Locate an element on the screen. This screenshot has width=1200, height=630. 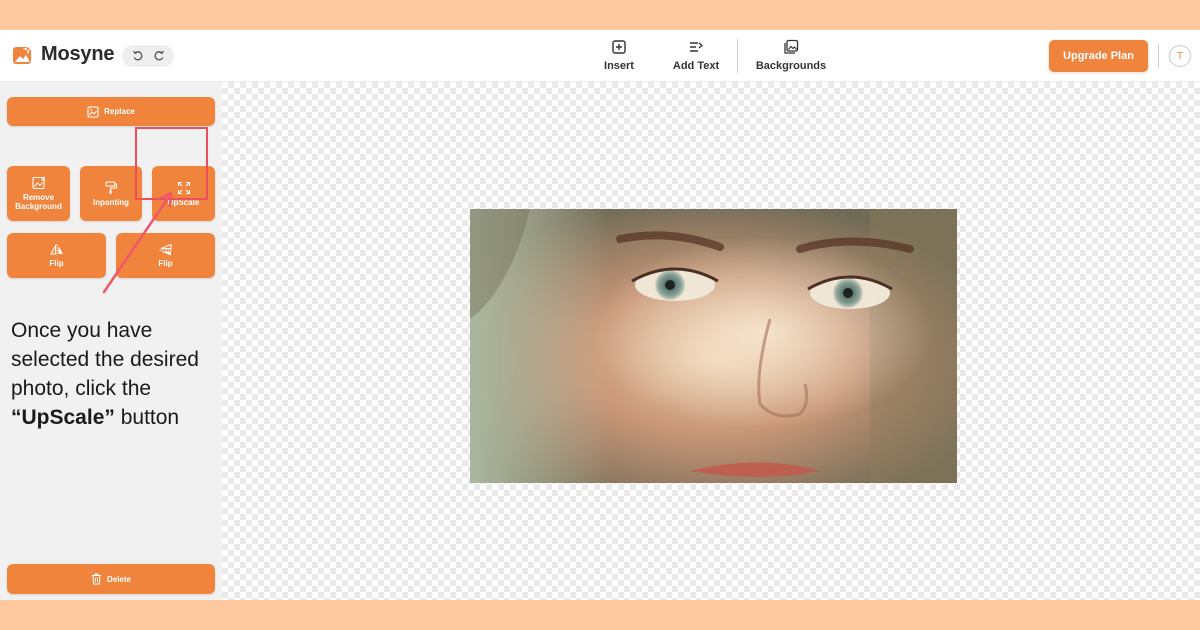
inpainting-button: Inpanting is located at coordinates (111, 193).